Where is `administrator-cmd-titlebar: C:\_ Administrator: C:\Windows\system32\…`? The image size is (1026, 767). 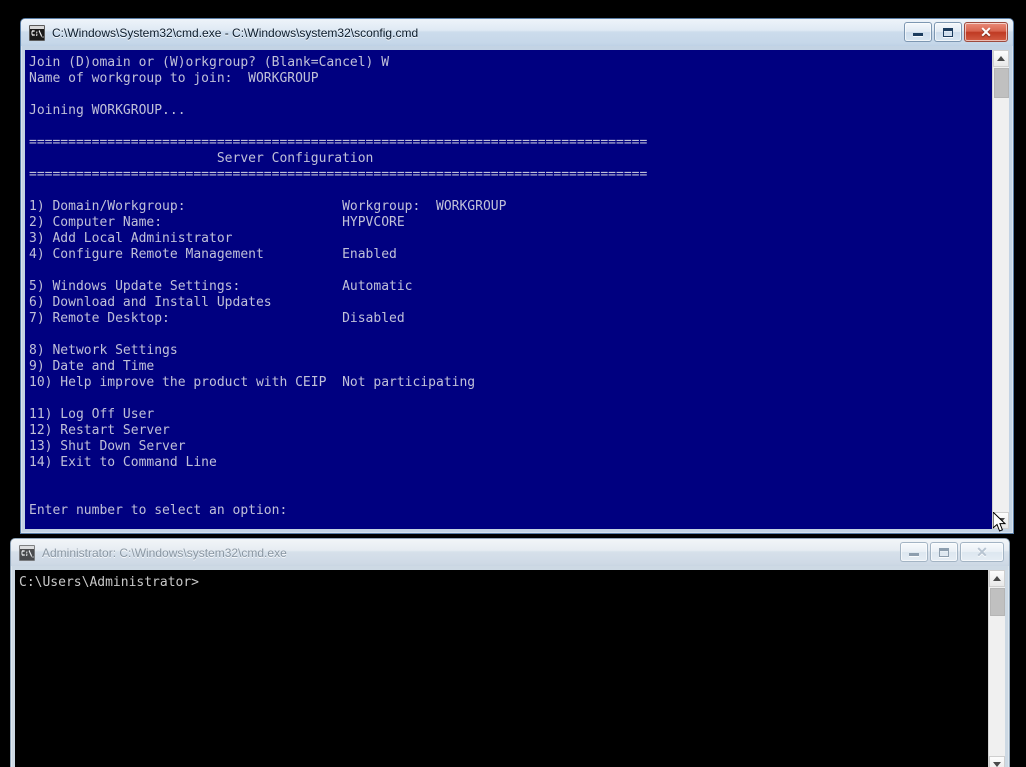
administrator-cmd-titlebar: C:\_ Administrator: C:\Windows\system32\… is located at coordinates (510, 552).